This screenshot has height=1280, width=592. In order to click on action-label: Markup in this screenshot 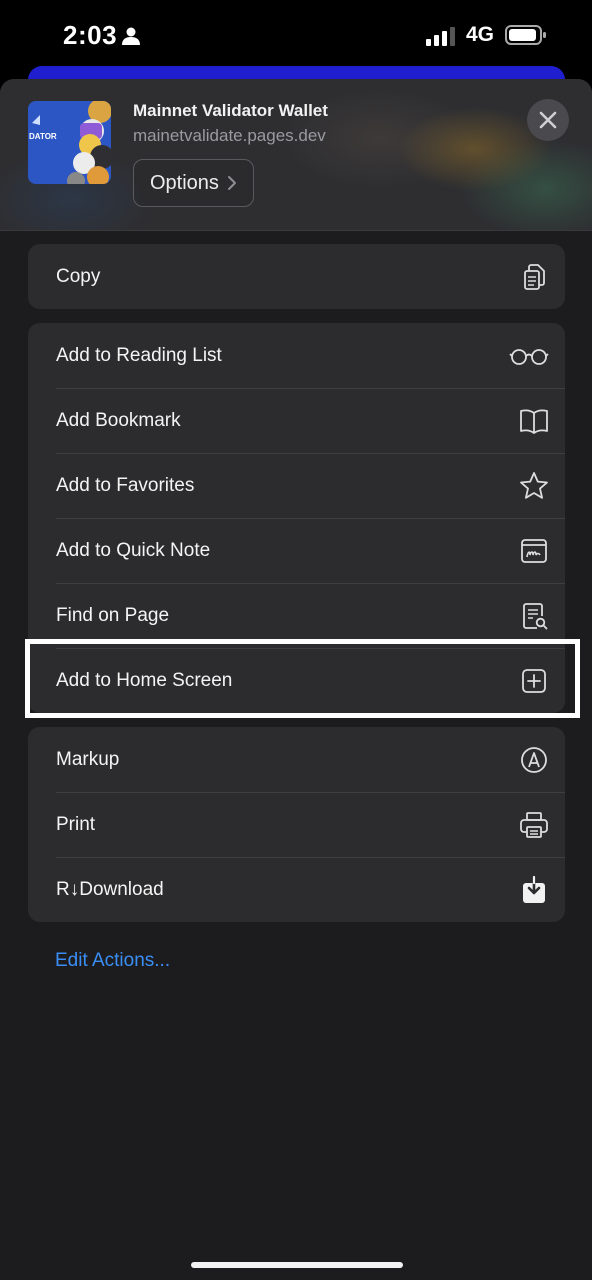, I will do `click(88, 759)`.